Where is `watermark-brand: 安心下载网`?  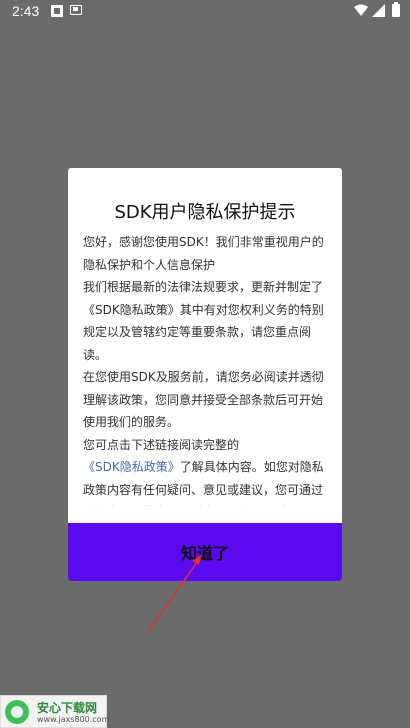
watermark-brand: 安心下载网 is located at coordinates (67, 708).